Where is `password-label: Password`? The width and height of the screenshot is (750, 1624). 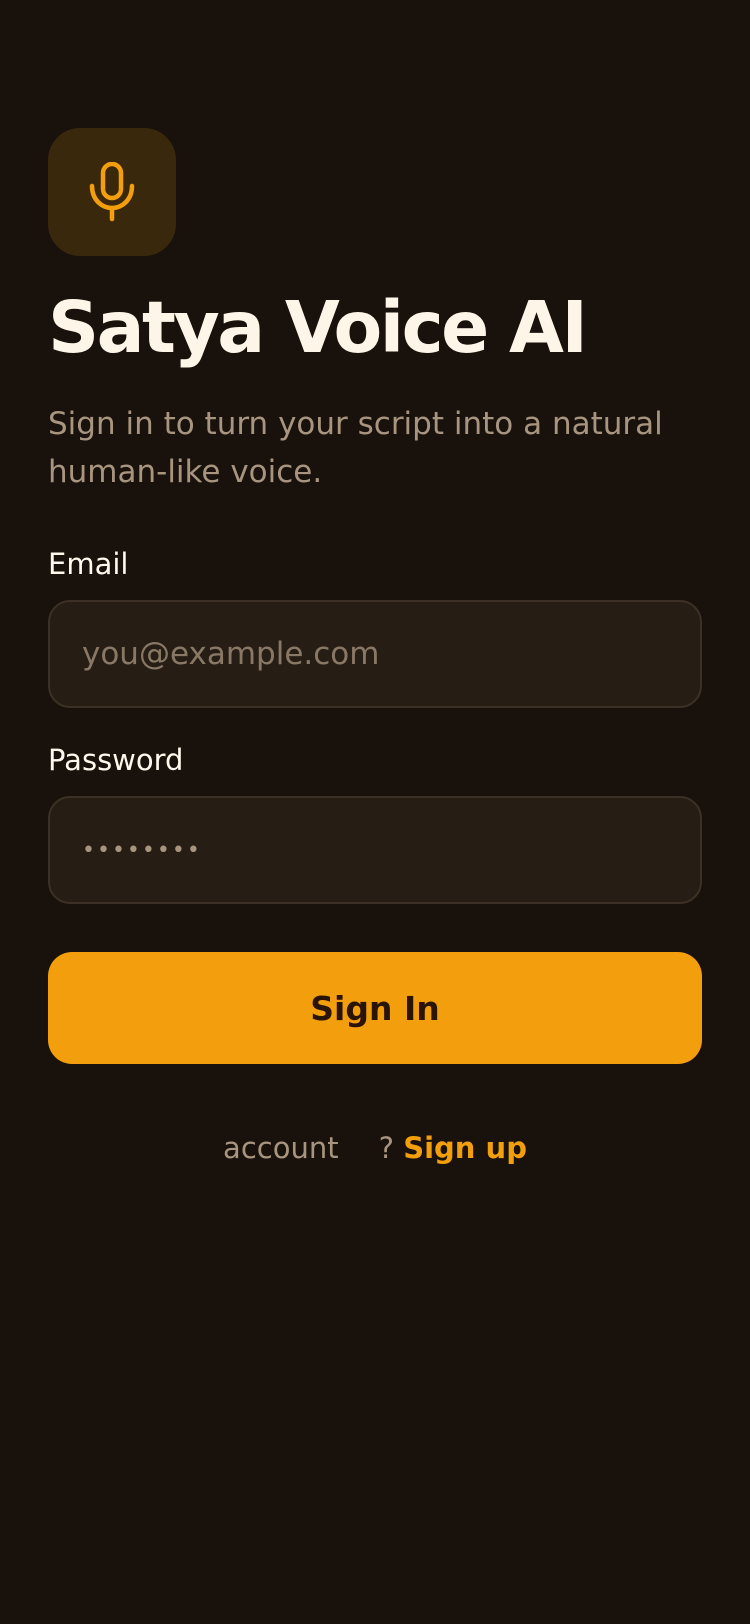
password-label: Password is located at coordinates (116, 760).